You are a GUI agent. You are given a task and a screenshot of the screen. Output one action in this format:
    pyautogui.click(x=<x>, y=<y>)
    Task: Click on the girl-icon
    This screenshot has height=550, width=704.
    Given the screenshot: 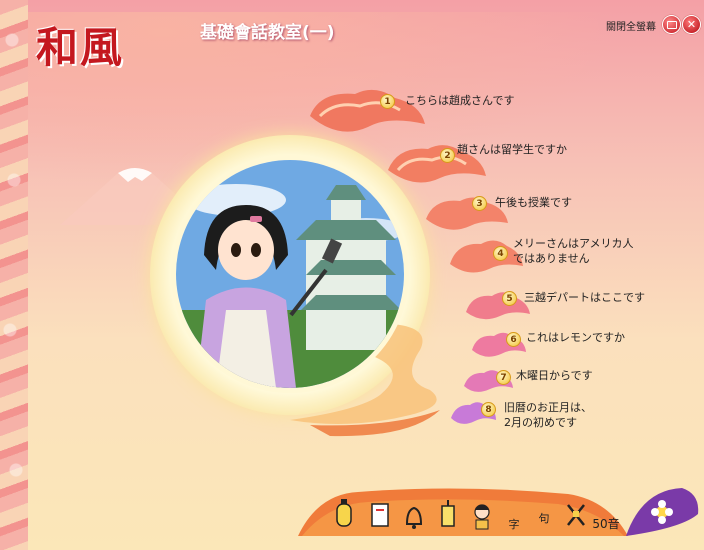 What is the action you would take?
    pyautogui.click(x=482, y=517)
    